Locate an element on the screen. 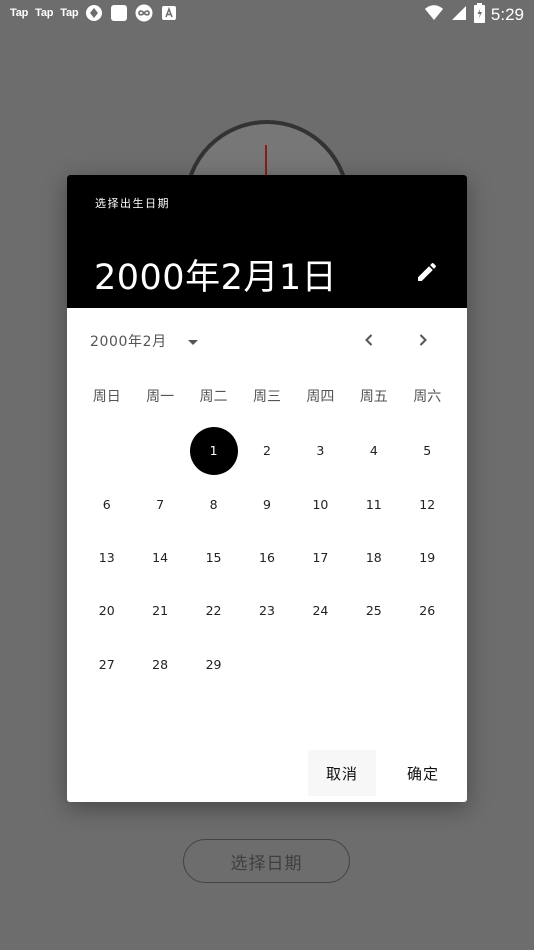 The height and width of the screenshot is (950, 534). battery-icon is located at coordinates (479, 15).